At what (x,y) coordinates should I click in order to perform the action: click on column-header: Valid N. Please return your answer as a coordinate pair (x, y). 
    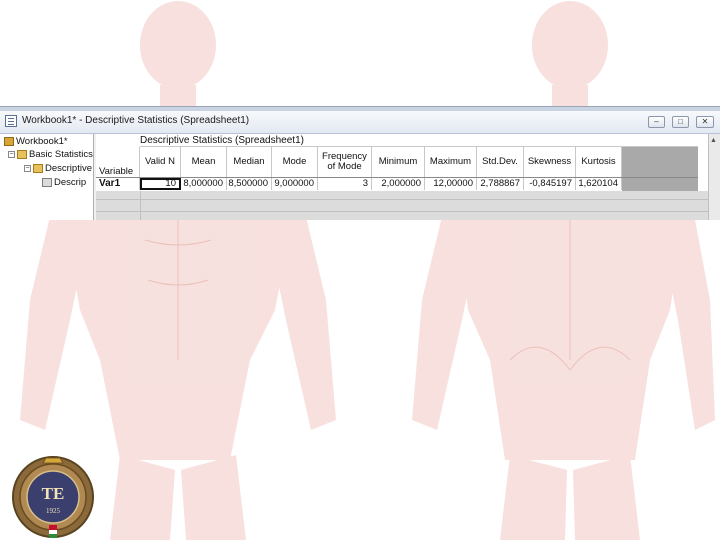
    Looking at the image, I should click on (160, 162).